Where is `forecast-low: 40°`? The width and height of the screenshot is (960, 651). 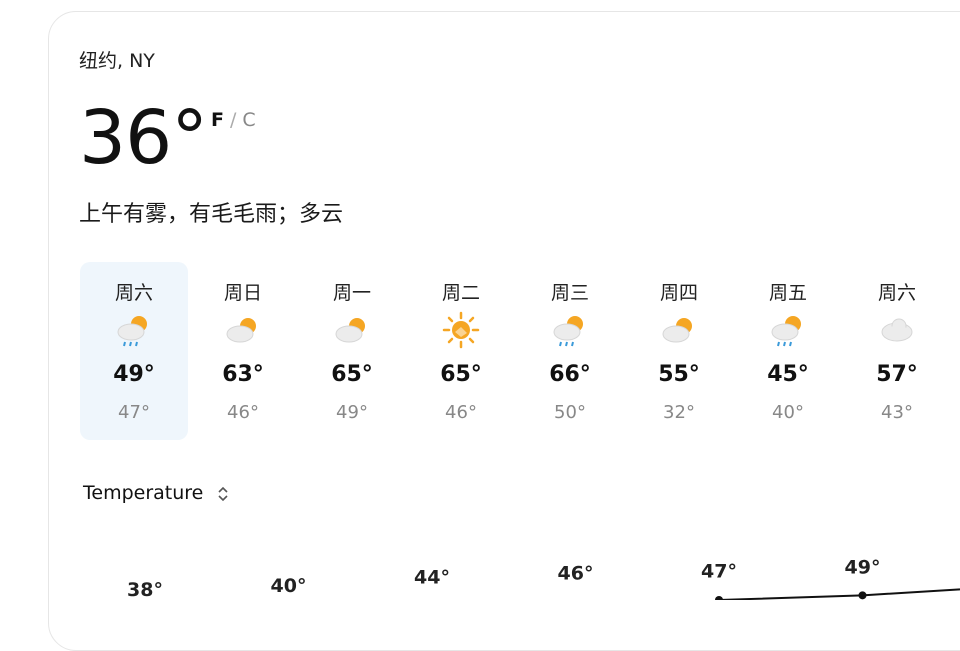 forecast-low: 40° is located at coordinates (788, 412).